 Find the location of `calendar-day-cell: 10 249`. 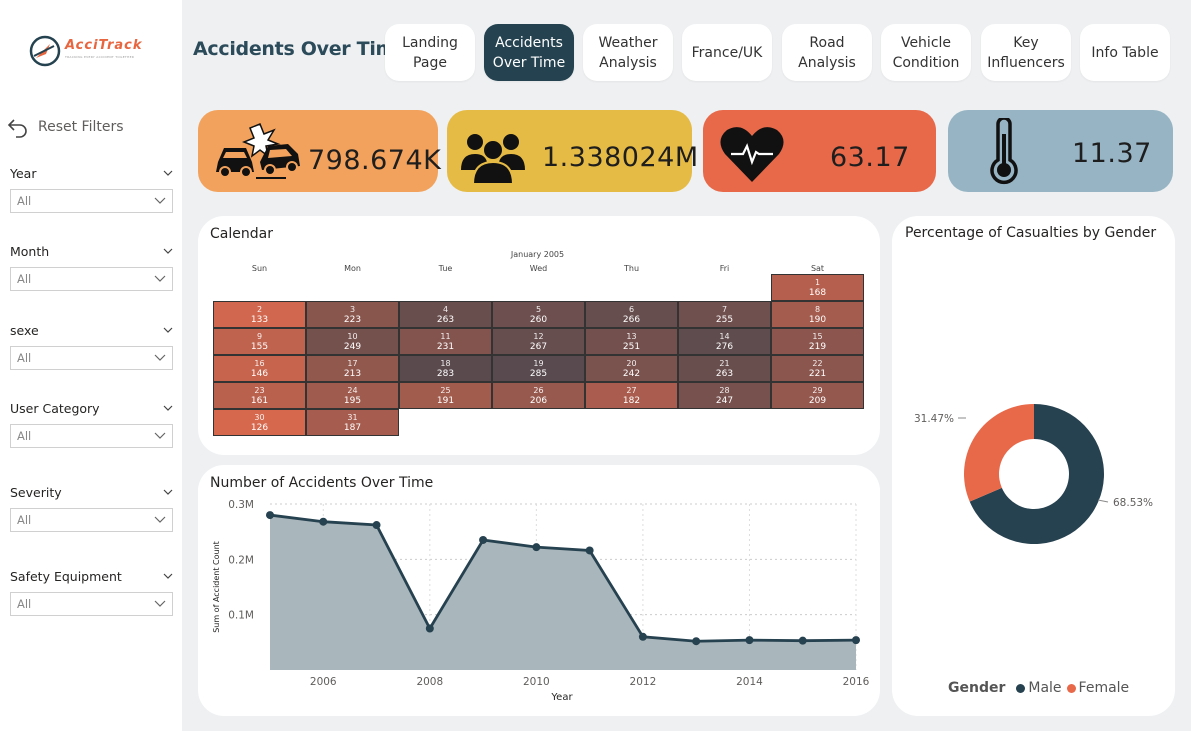

calendar-day-cell: 10 249 is located at coordinates (352, 341).